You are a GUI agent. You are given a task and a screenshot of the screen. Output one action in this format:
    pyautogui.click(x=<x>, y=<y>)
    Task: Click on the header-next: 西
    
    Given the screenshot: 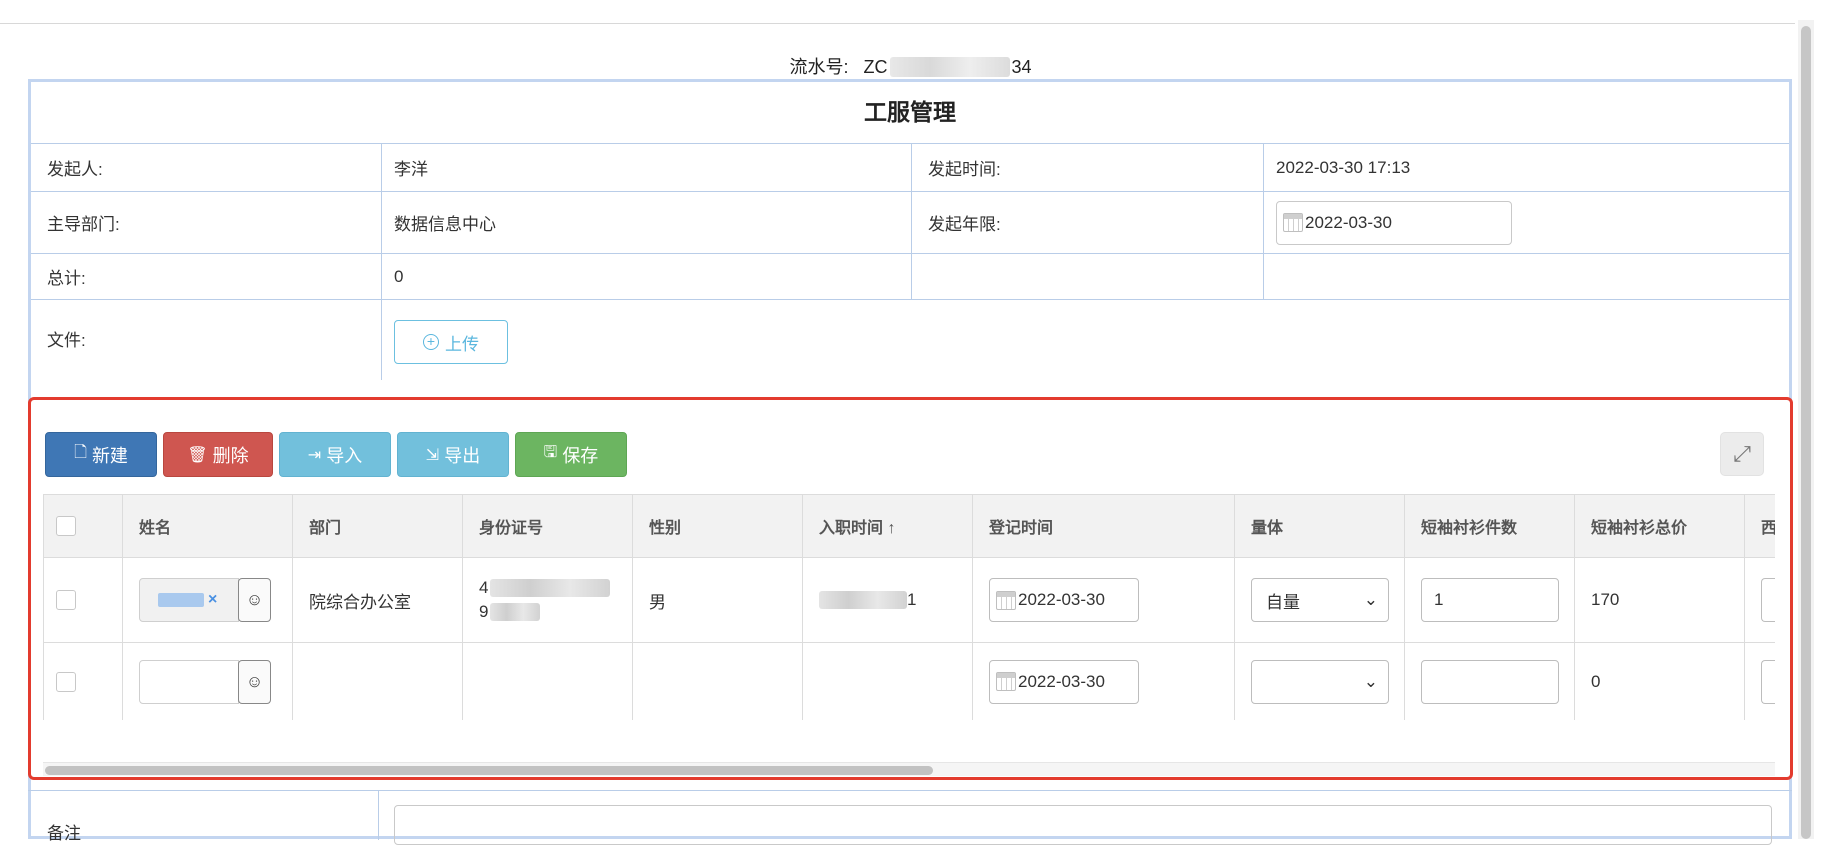 What is the action you would take?
    pyautogui.click(x=1759, y=526)
    